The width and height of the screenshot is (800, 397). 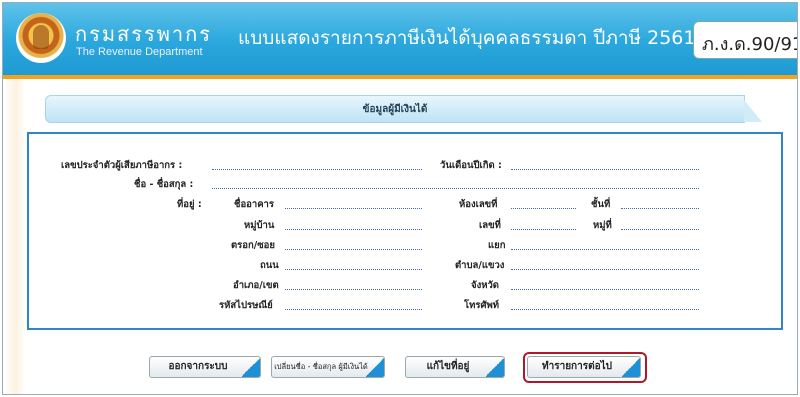 What do you see at coordinates (41, 38) in the screenshot?
I see `revenue-department-logo-icon` at bounding box center [41, 38].